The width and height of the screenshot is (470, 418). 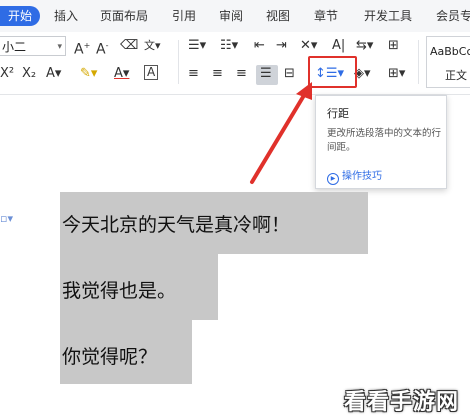 What do you see at coordinates (129, 46) in the screenshot?
I see `clear-format-icon: ⌫` at bounding box center [129, 46].